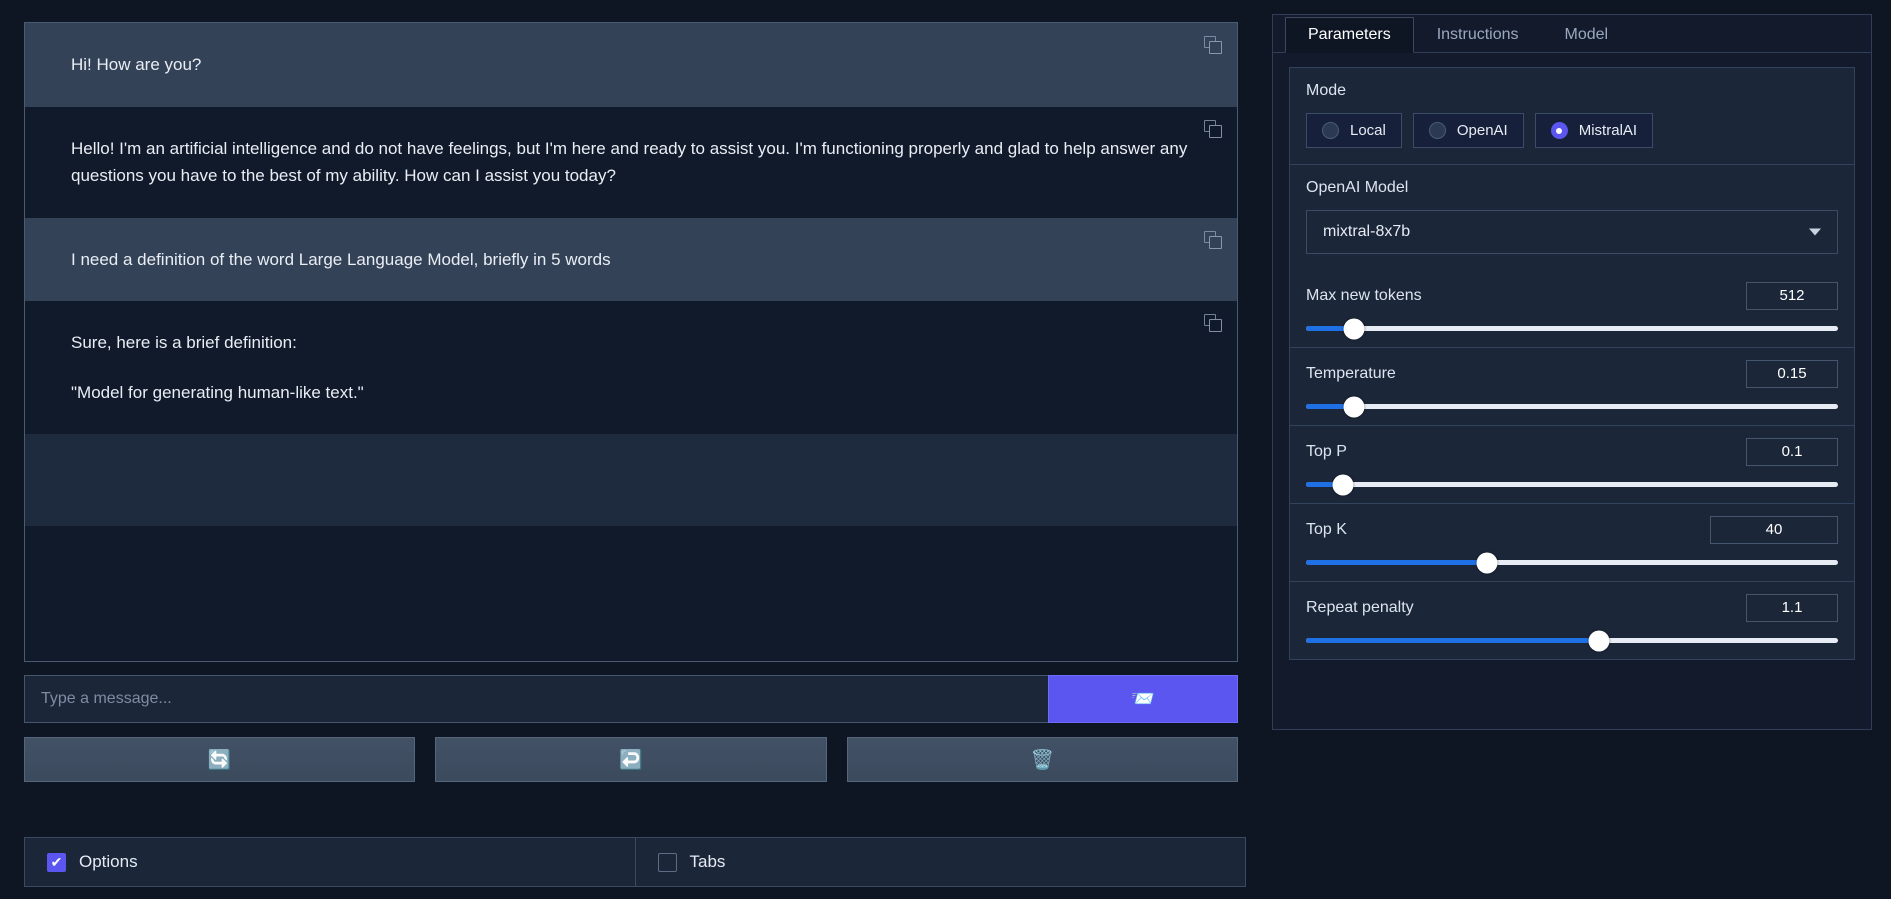  I want to click on model-select-value: mixtral-8x7b, so click(1367, 231).